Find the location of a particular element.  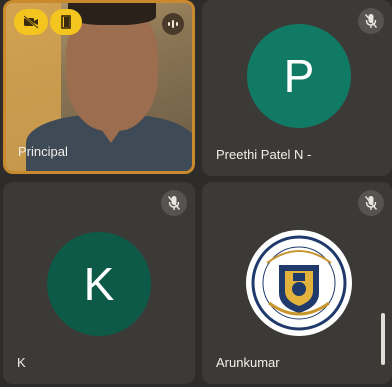

participant-name: Preethi Patel N - is located at coordinates (264, 154).